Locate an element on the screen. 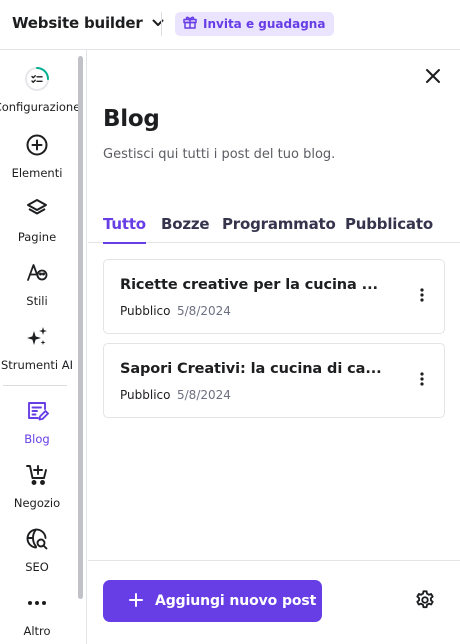  invite-and-earn-button: Invita e guadagna is located at coordinates (255, 24).